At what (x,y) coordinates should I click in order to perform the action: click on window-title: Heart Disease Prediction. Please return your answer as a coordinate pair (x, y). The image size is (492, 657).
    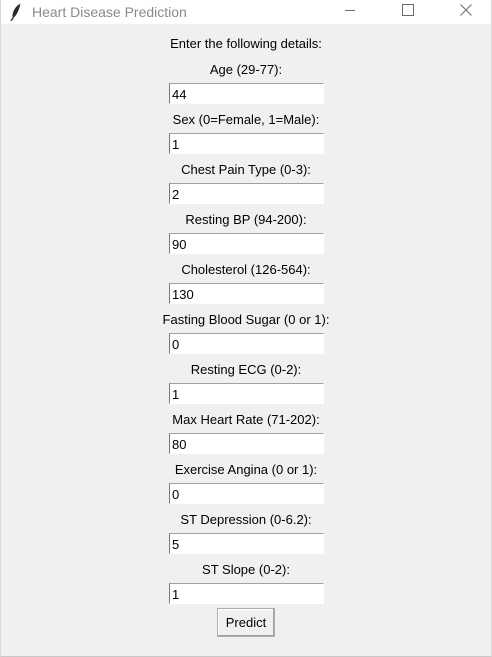
    Looking at the image, I should click on (109, 12).